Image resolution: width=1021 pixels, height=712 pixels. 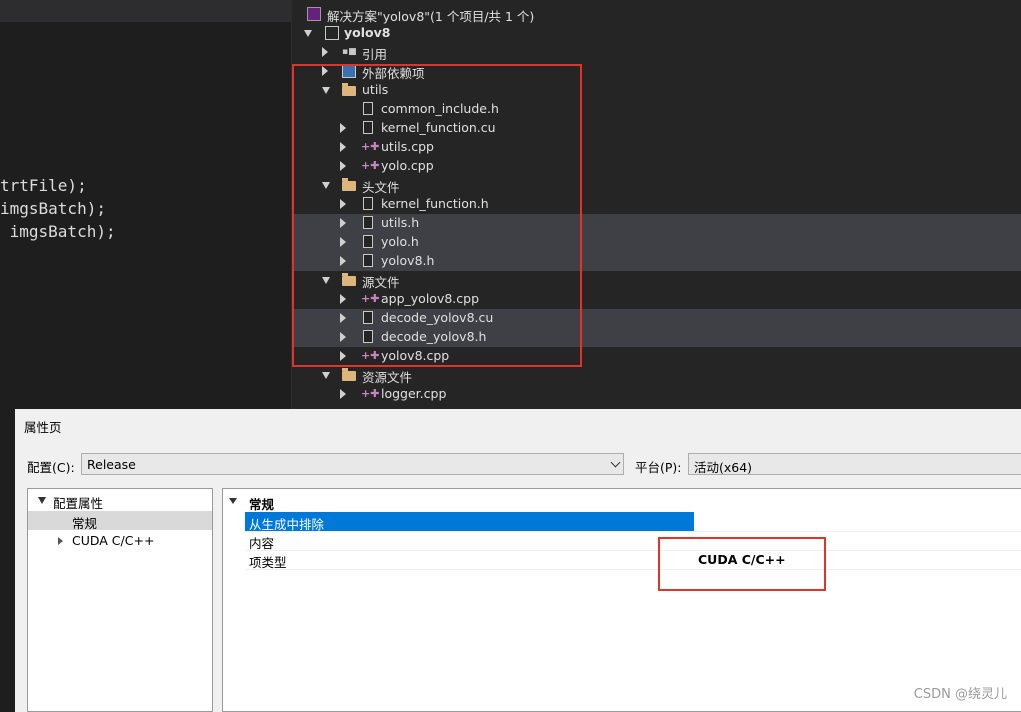 What do you see at coordinates (120, 600) in the screenshot?
I see `property-tree: 配置属性 常规 CUDA C/C++` at bounding box center [120, 600].